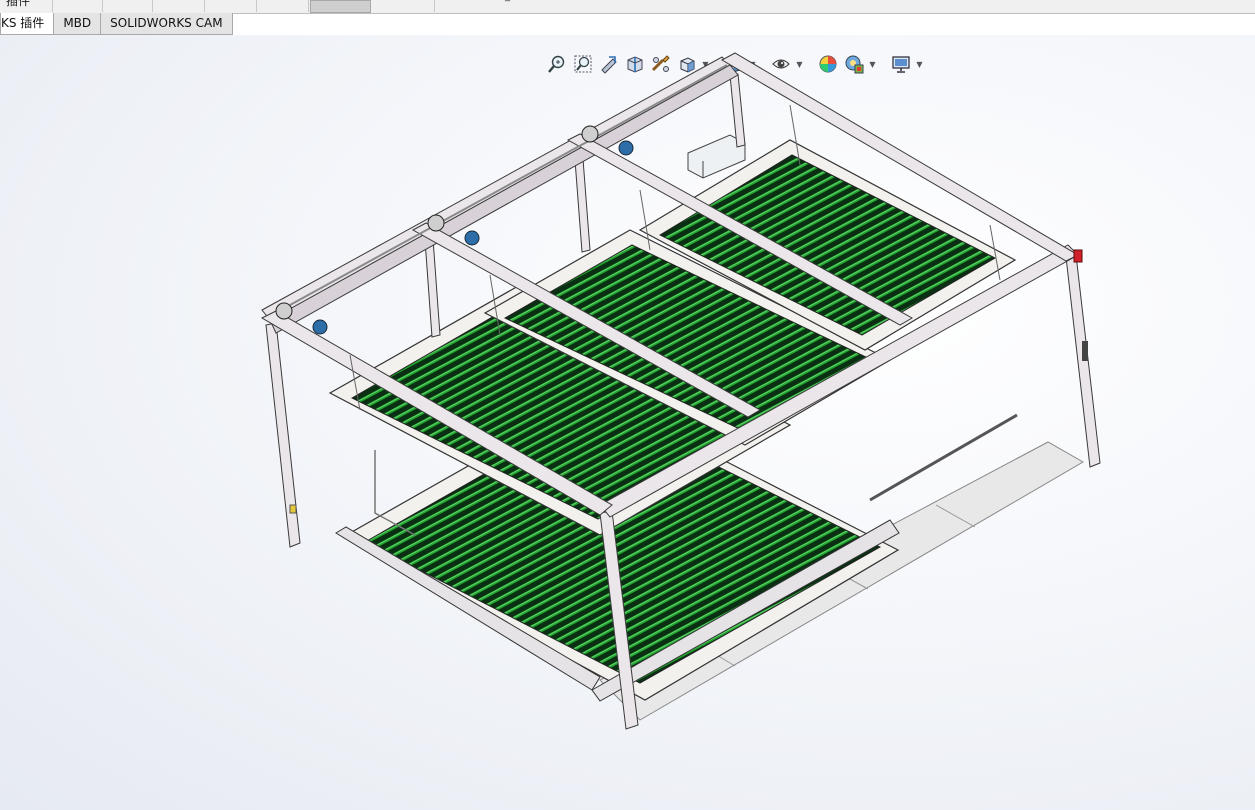 The width and height of the screenshot is (1255, 810). Describe the element at coordinates (293, 509) in the screenshot. I see `safety-label` at that location.